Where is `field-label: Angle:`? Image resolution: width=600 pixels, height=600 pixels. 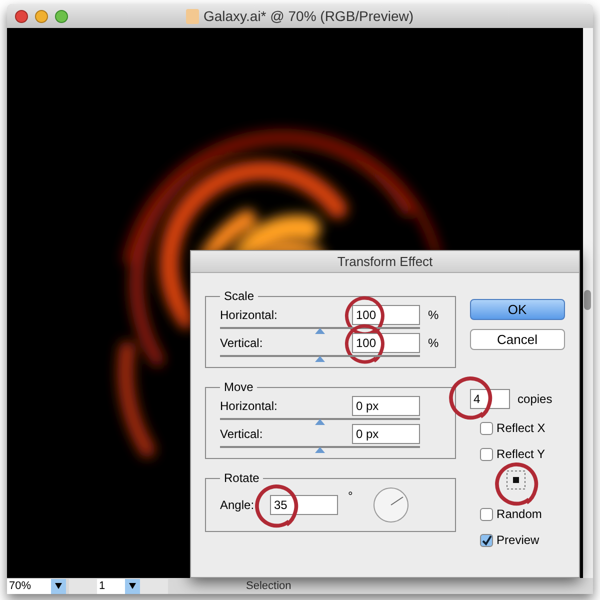 field-label: Angle: is located at coordinates (238, 505).